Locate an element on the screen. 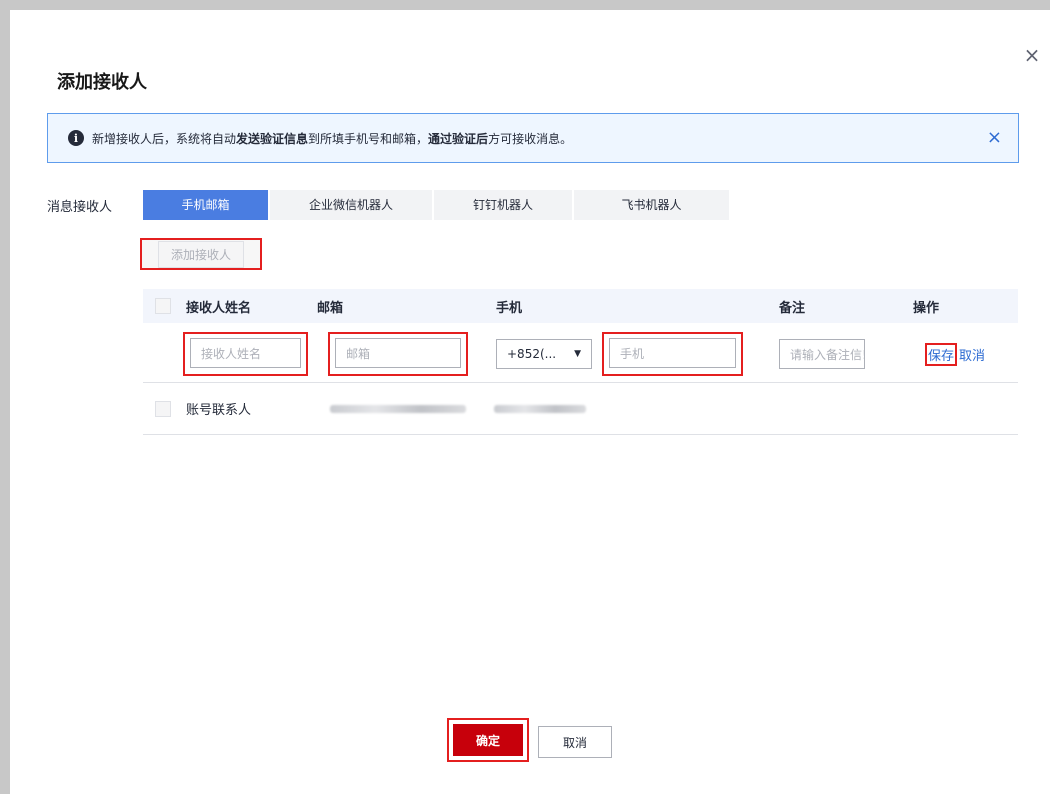 This screenshot has width=1050, height=794. row-name: 账号联系人 is located at coordinates (219, 410).